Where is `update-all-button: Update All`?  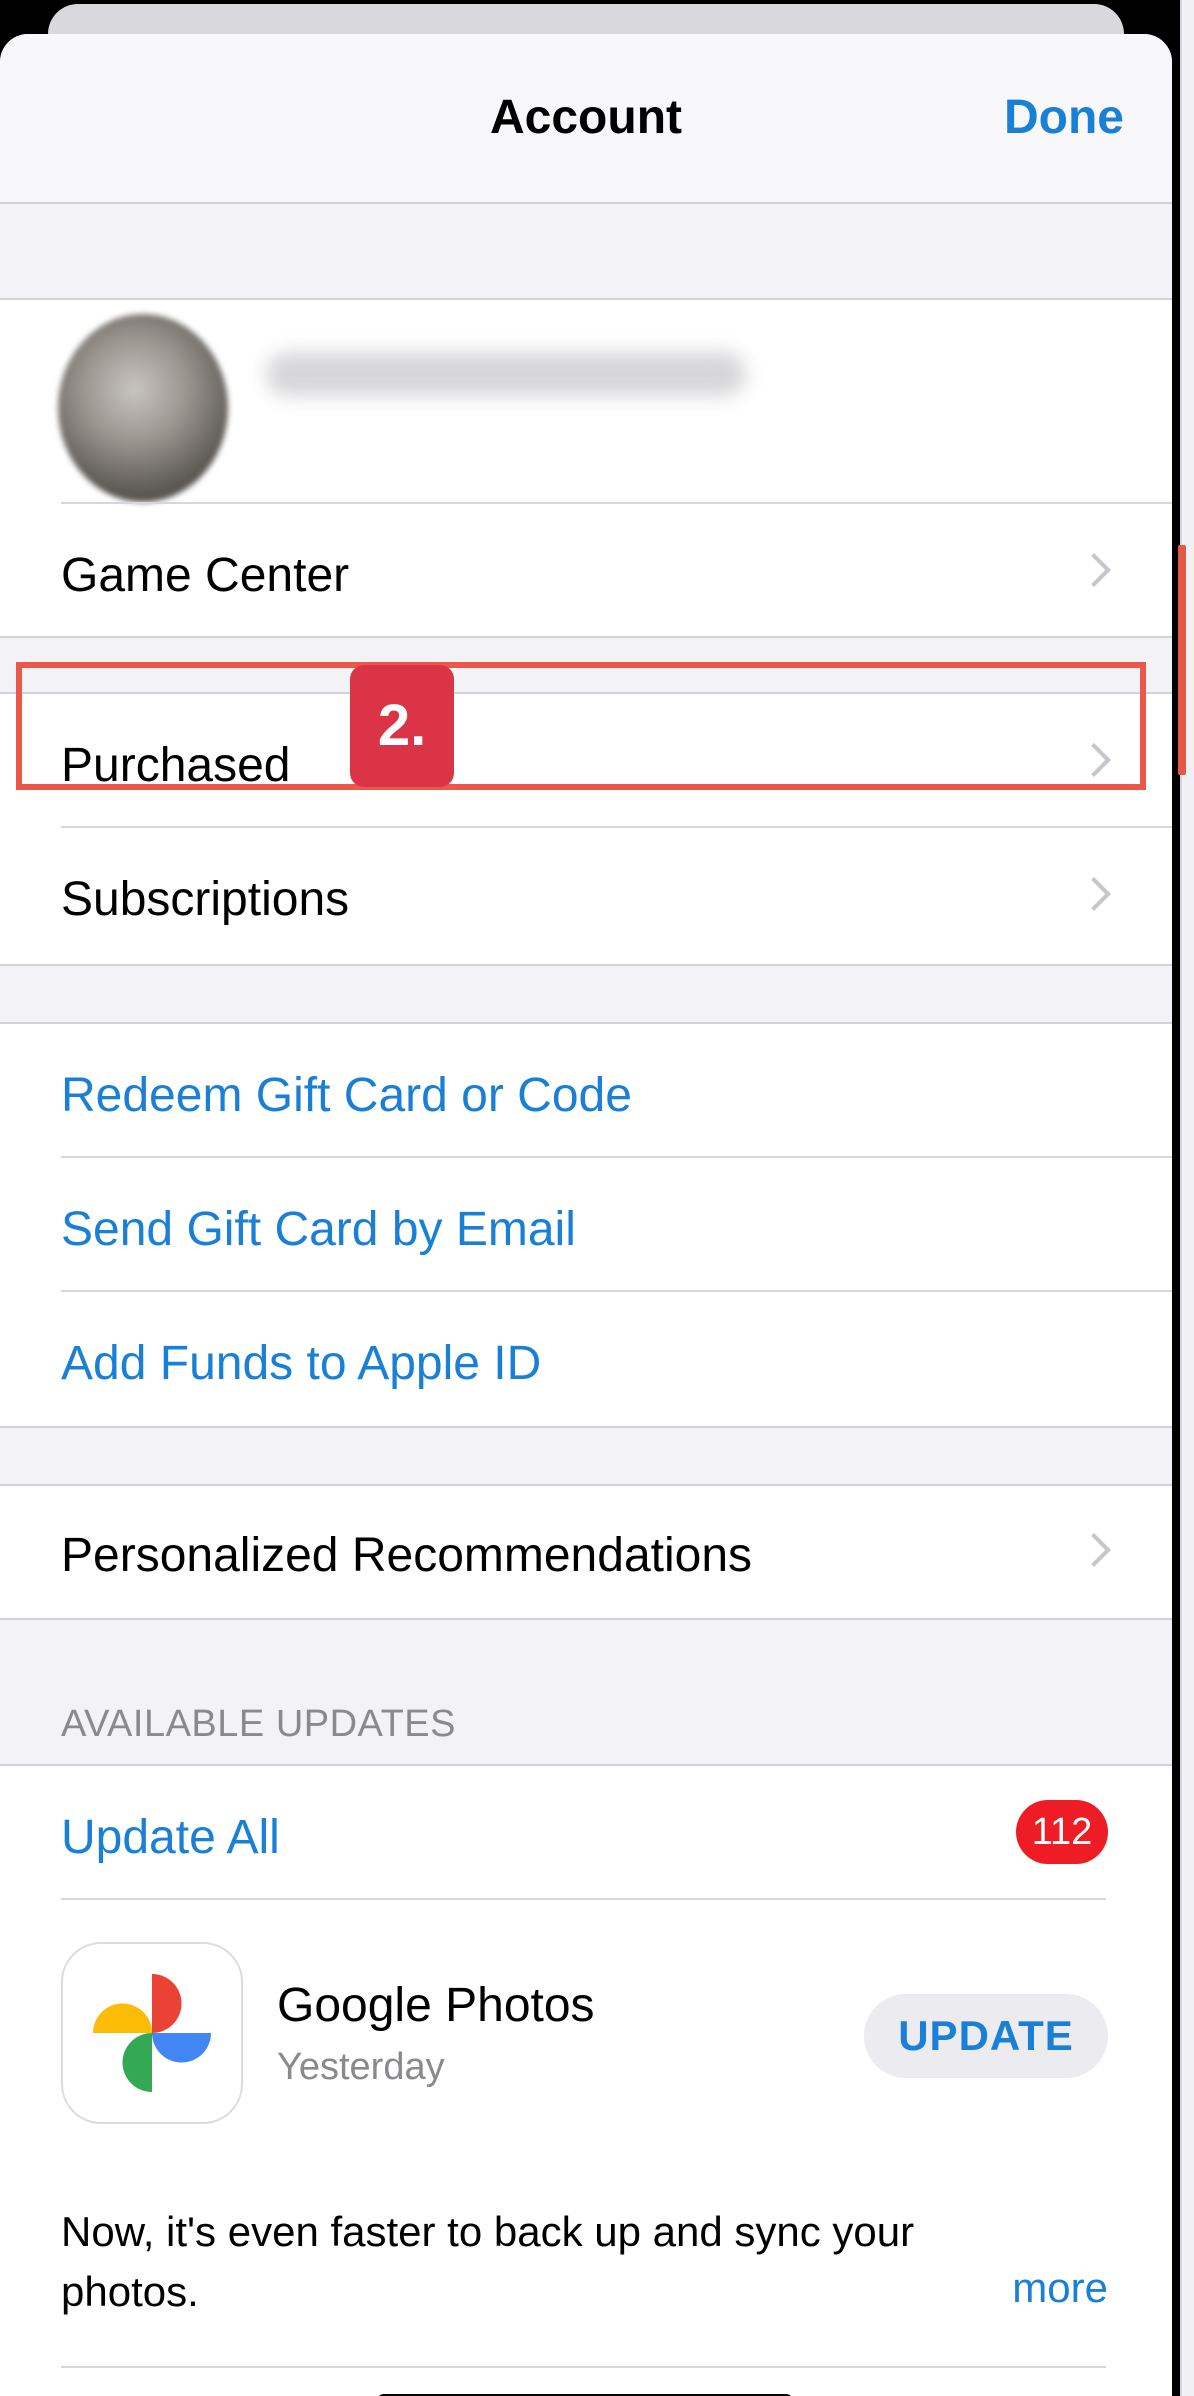 update-all-button: Update All is located at coordinates (170, 1837).